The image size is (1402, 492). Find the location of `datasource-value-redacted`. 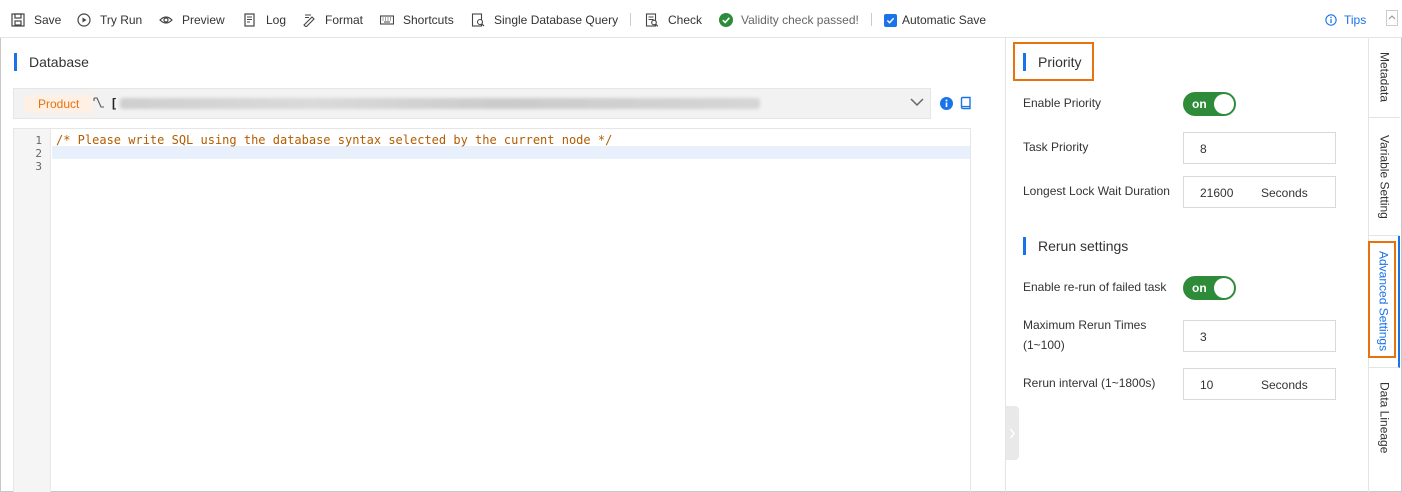

datasource-value-redacted is located at coordinates (440, 103).